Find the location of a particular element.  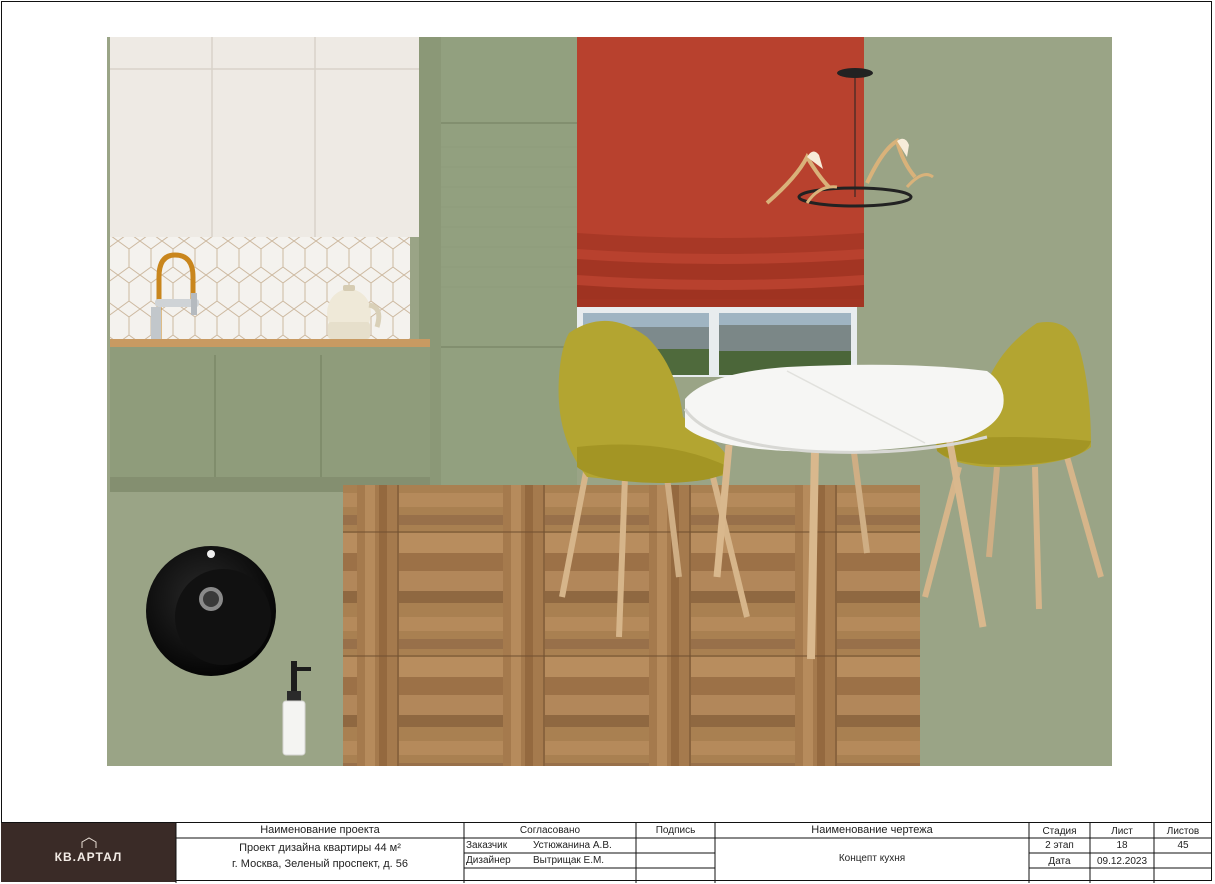

client-name: Устюжанина А.В. is located at coordinates (572, 845).